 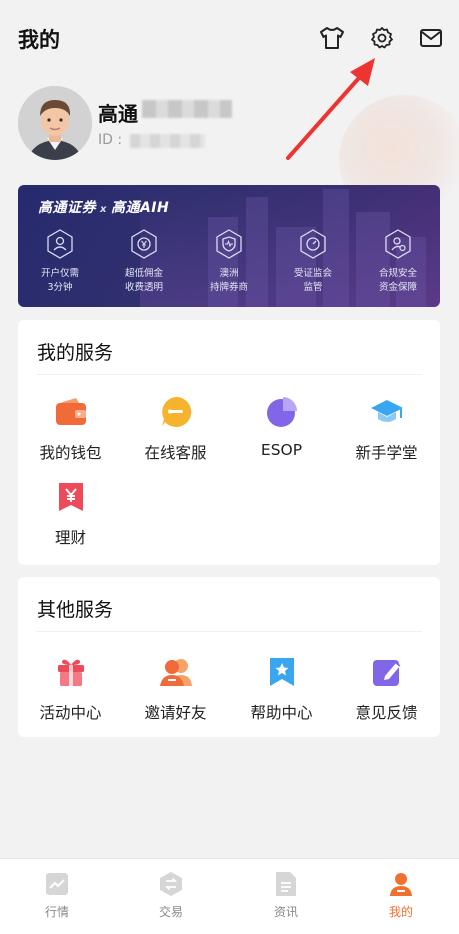 I want to click on service-help-center: 帮助中心, so click(x=281, y=689).